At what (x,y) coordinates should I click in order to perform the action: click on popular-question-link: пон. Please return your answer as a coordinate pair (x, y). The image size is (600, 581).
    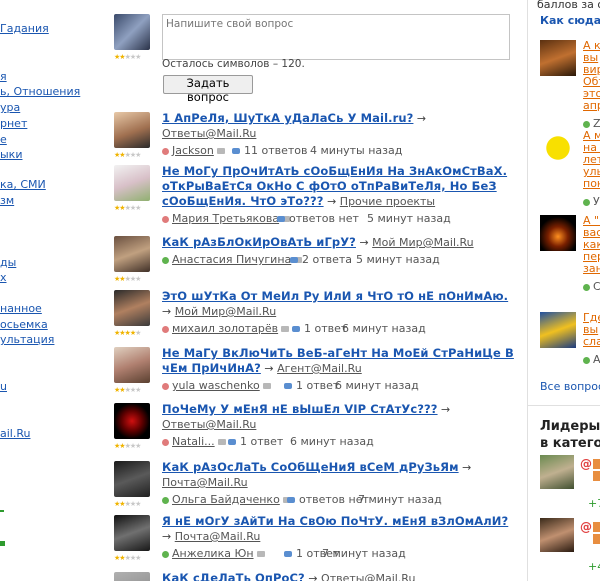
    Looking at the image, I should click on (591, 184).